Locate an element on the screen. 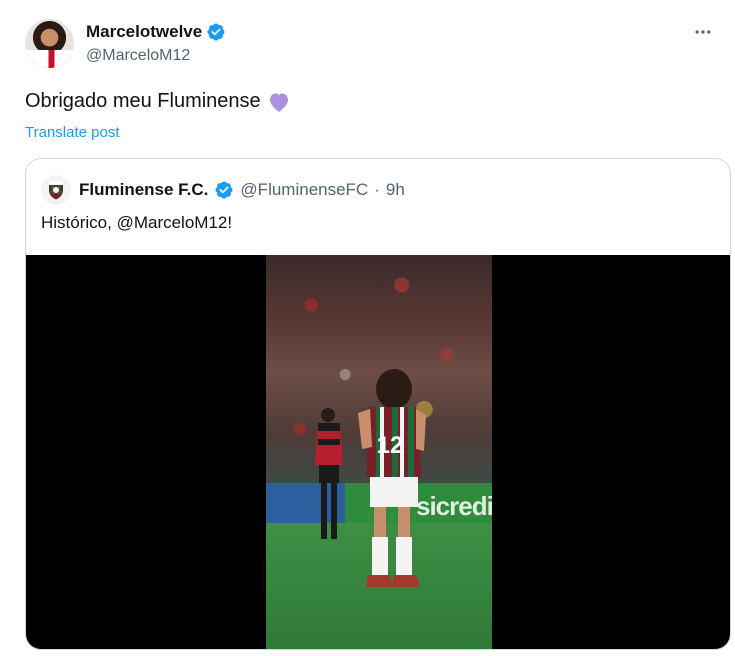  tweet-text-body: Obrigado meu Fluminense is located at coordinates (143, 101).